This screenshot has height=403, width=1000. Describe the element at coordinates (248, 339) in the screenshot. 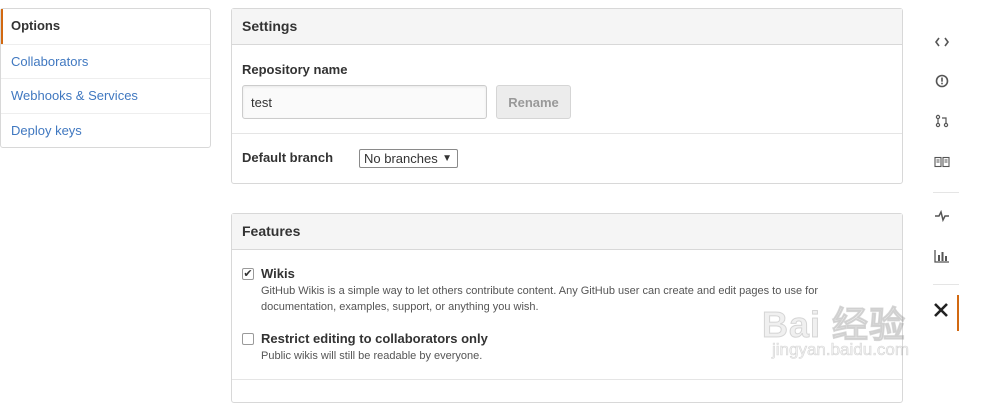

I see `restrict-editing-checkbox` at that location.